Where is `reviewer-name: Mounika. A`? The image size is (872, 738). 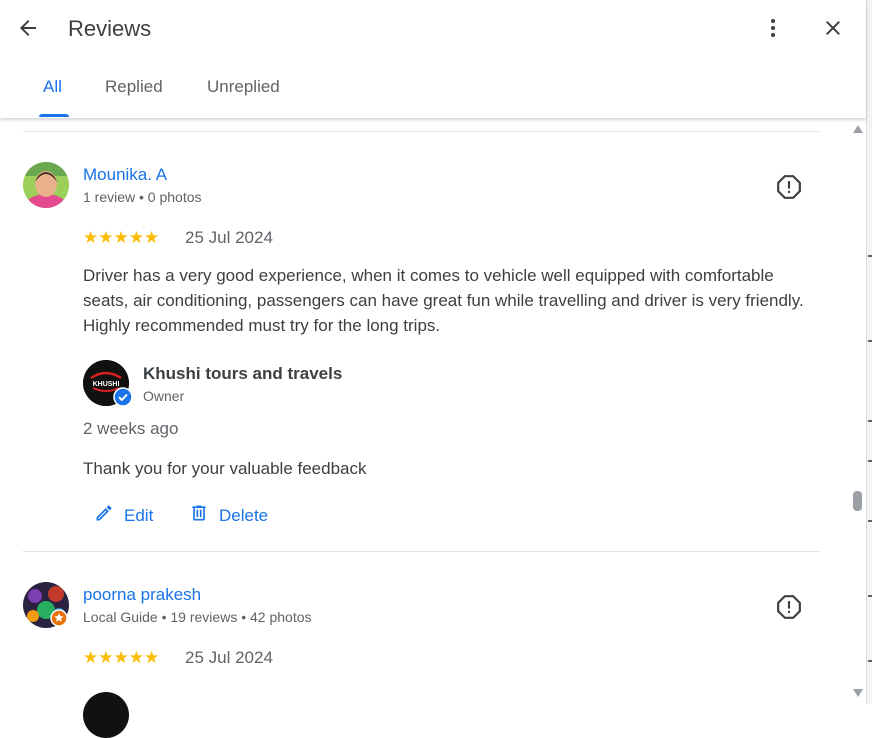
reviewer-name: Mounika. A is located at coordinates (125, 175).